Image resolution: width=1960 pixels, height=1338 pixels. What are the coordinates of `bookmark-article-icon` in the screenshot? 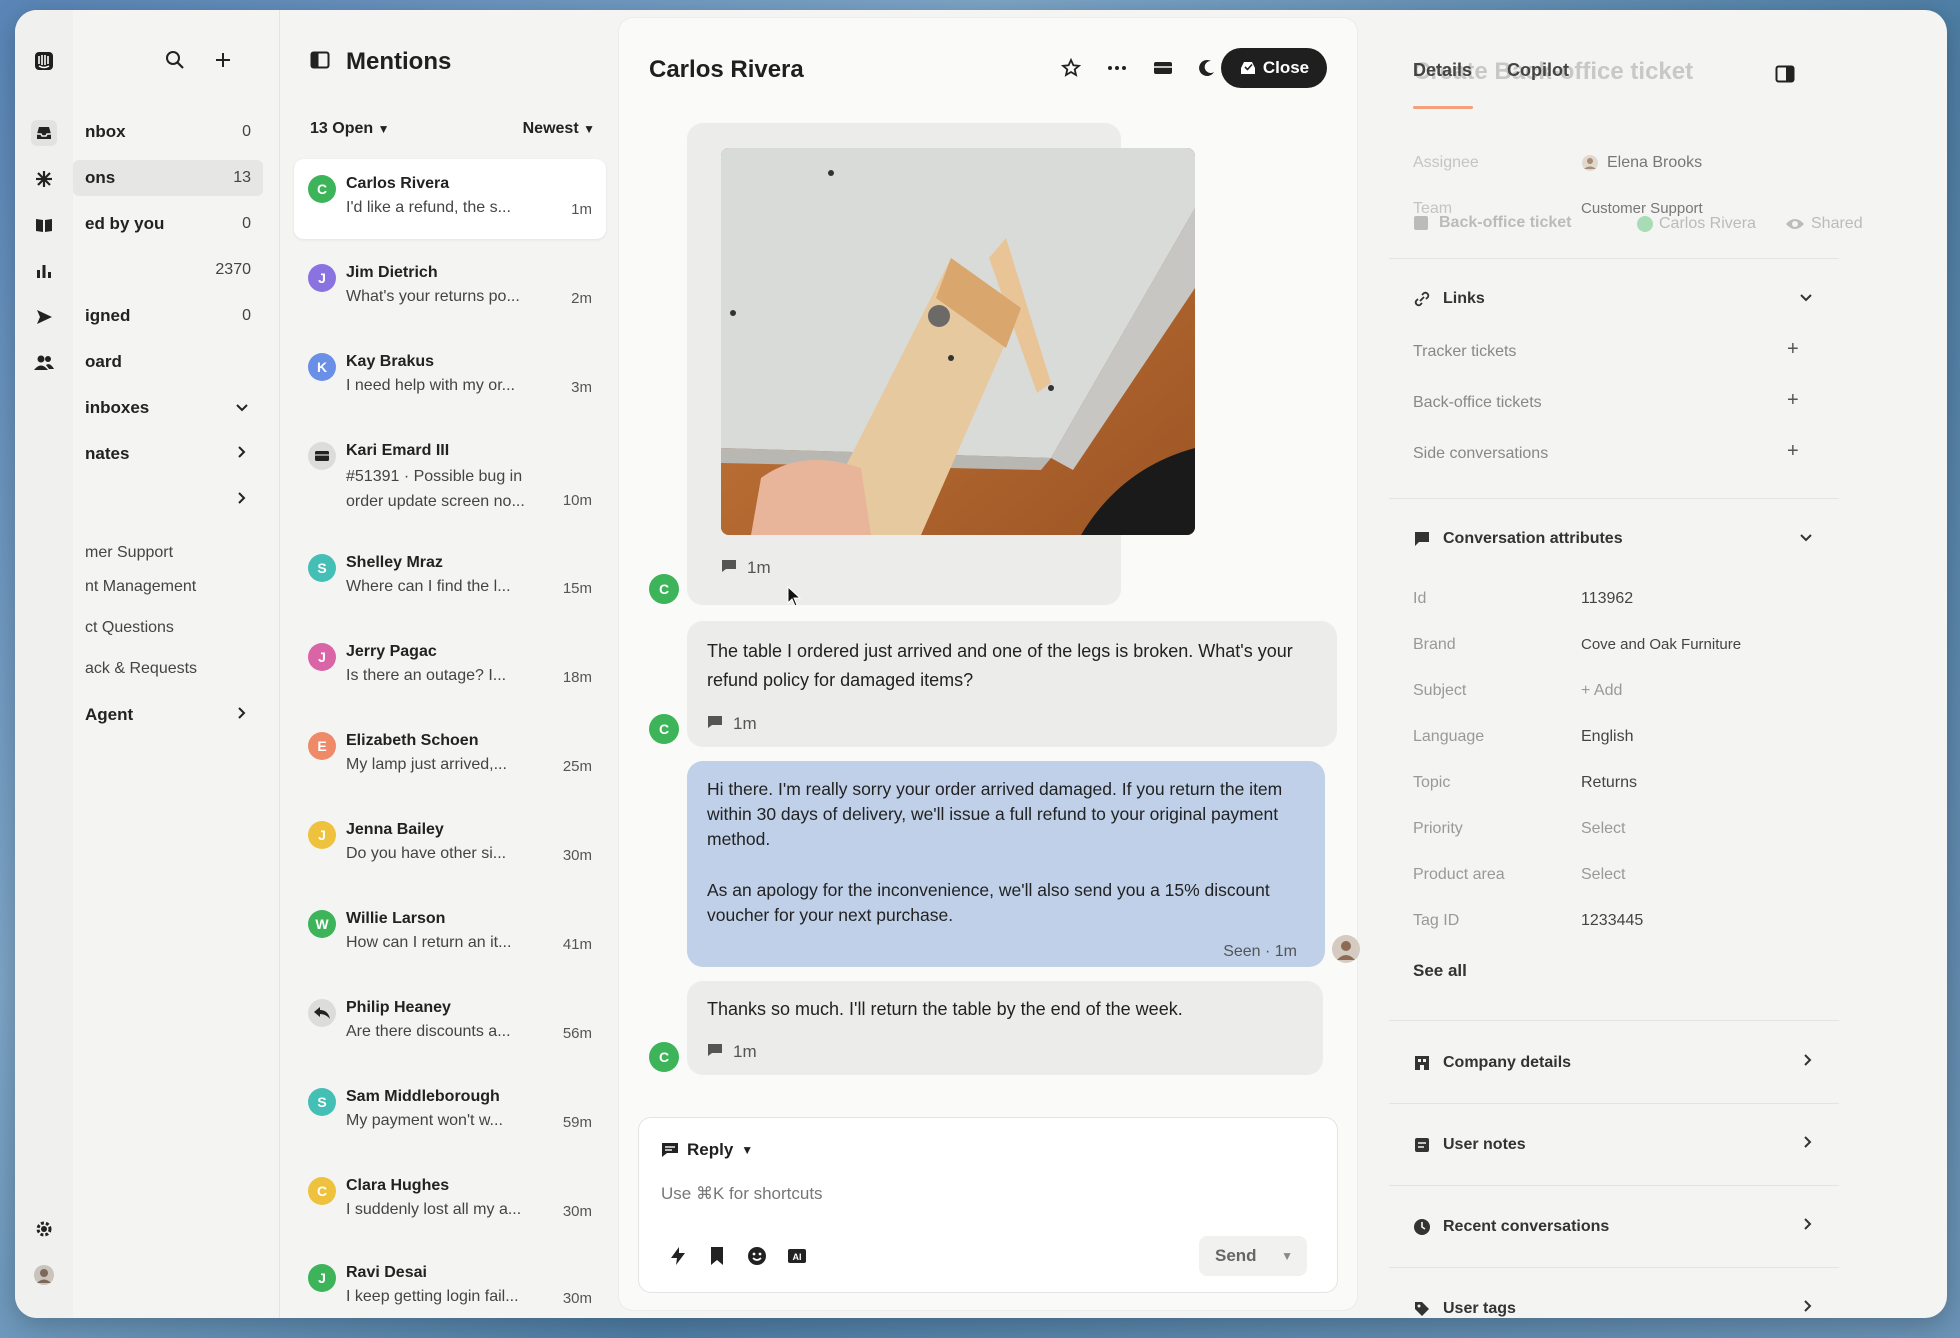 It's located at (717, 1258).